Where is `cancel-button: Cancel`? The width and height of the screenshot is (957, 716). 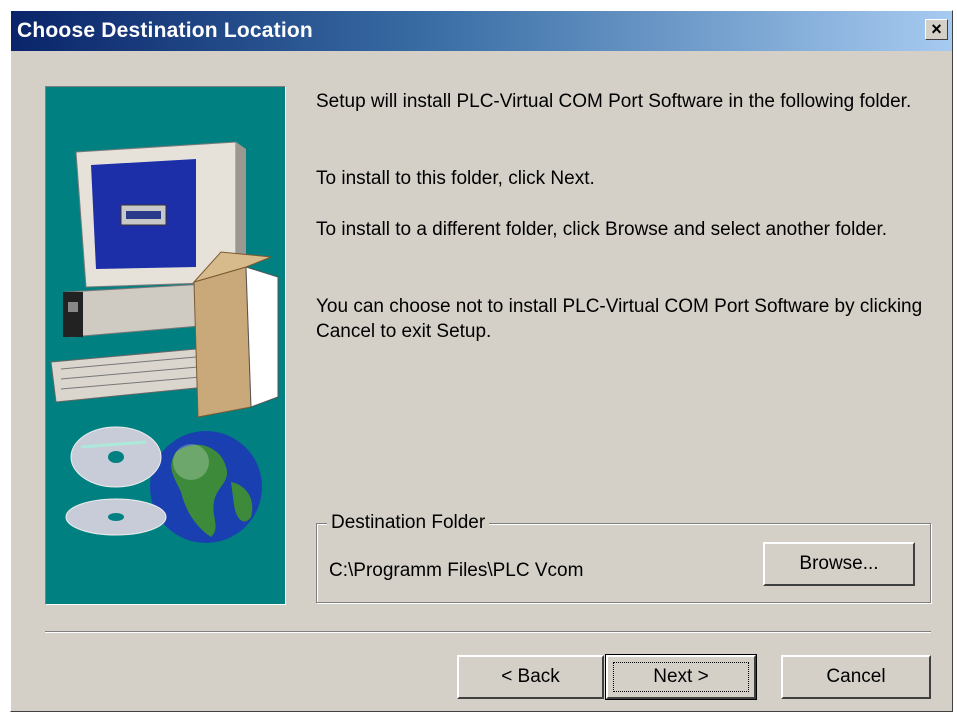
cancel-button: Cancel is located at coordinates (856, 677).